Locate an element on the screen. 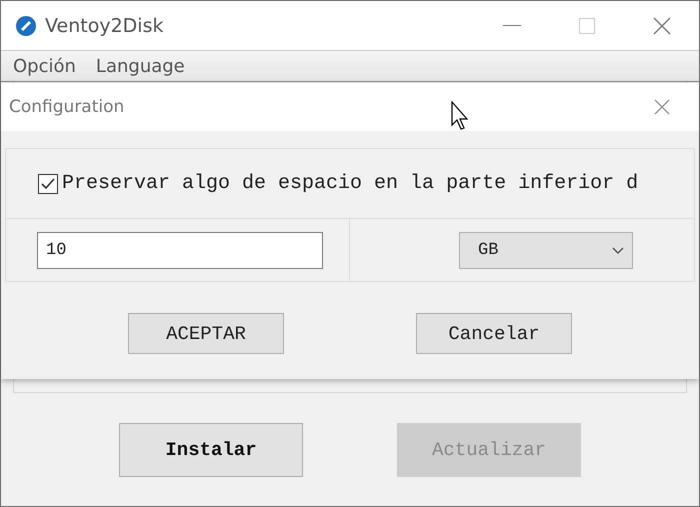 This screenshot has height=507, width=700. menu-item: Opción is located at coordinates (44, 66).